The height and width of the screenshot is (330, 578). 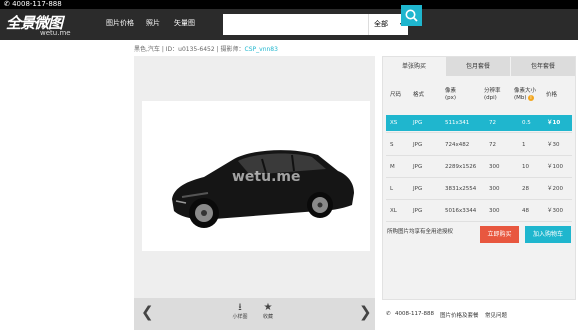 I want to click on header-pixels: 像素 (px), so click(x=451, y=94).